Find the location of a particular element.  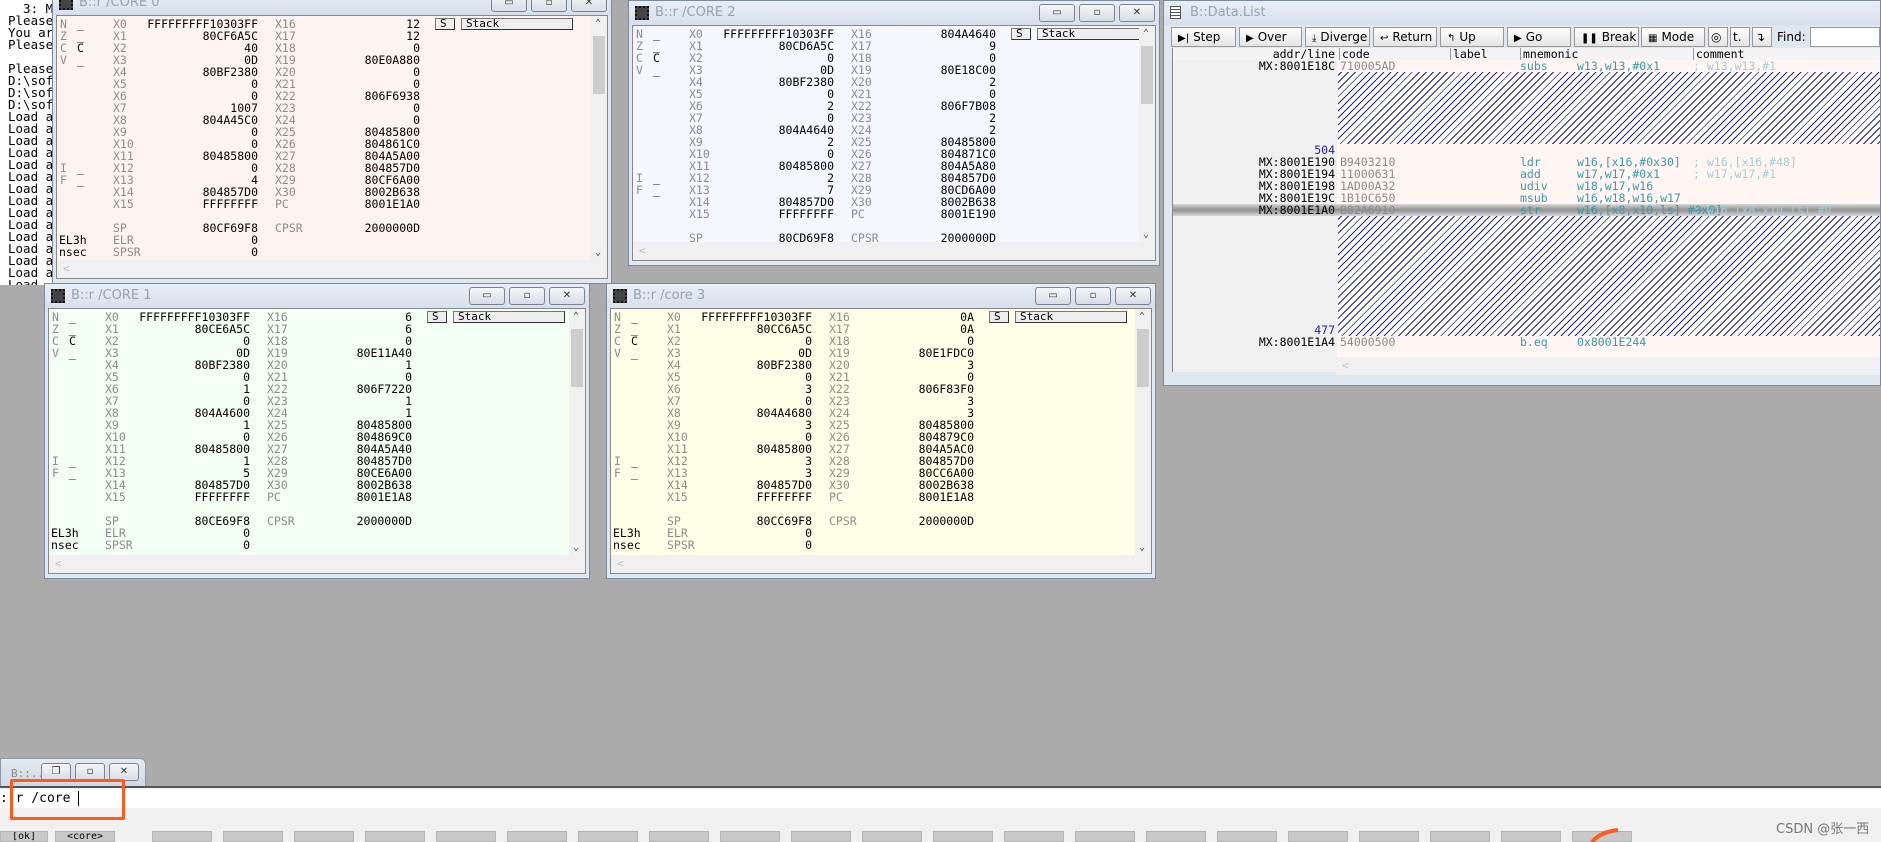

window-titlebar: B::r /CORE 1 is located at coordinates (317, 296).